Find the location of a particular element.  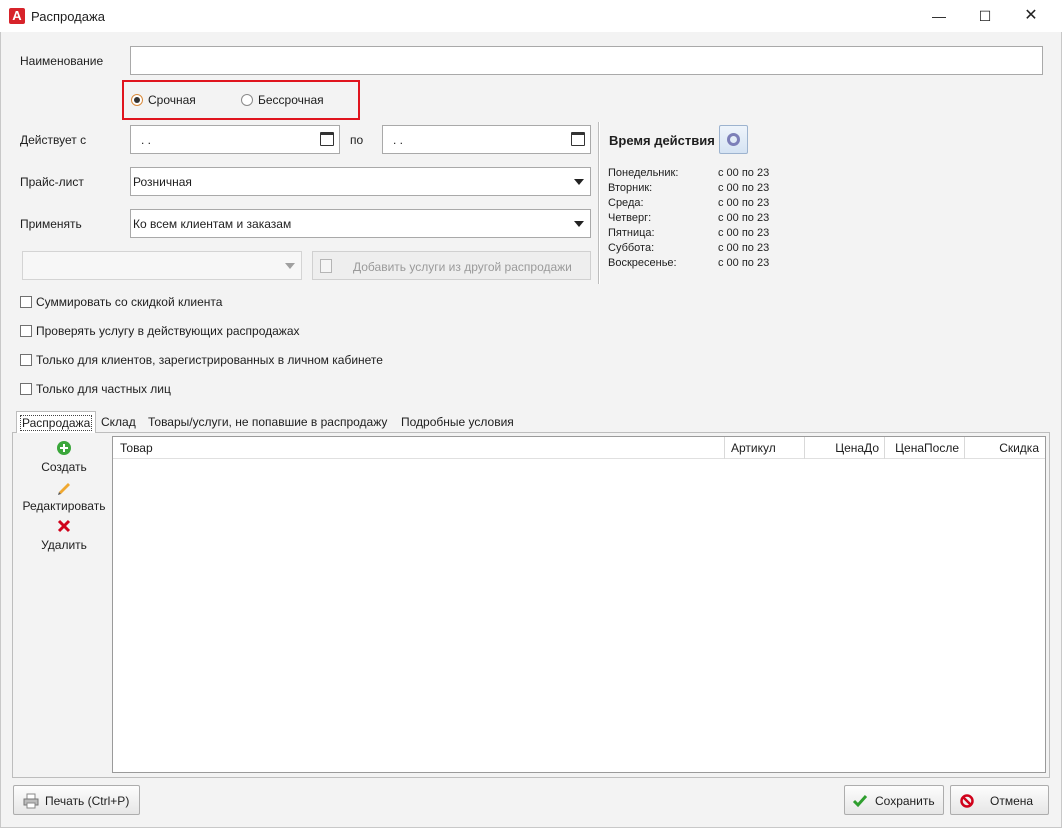

edit-button: Редактировать is located at coordinates (64, 496).